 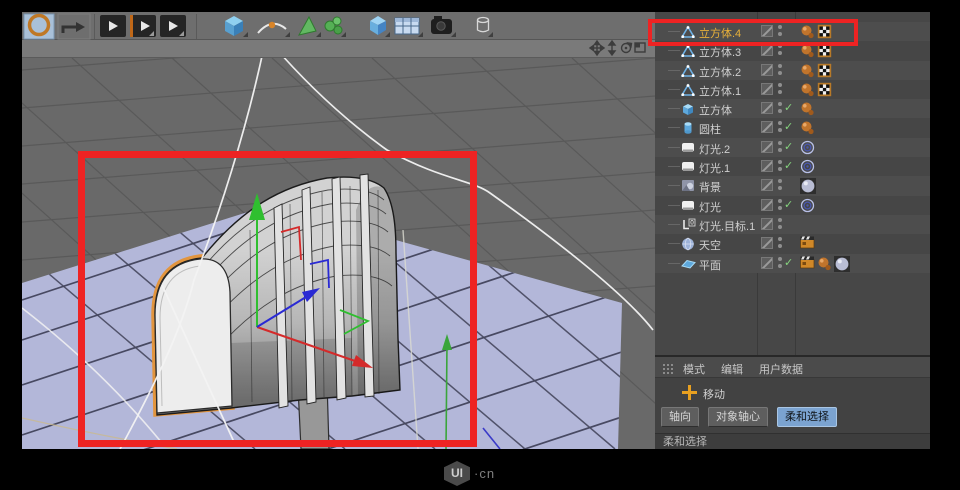 I want to click on object-label: 立方体.4, so click(x=720, y=33).